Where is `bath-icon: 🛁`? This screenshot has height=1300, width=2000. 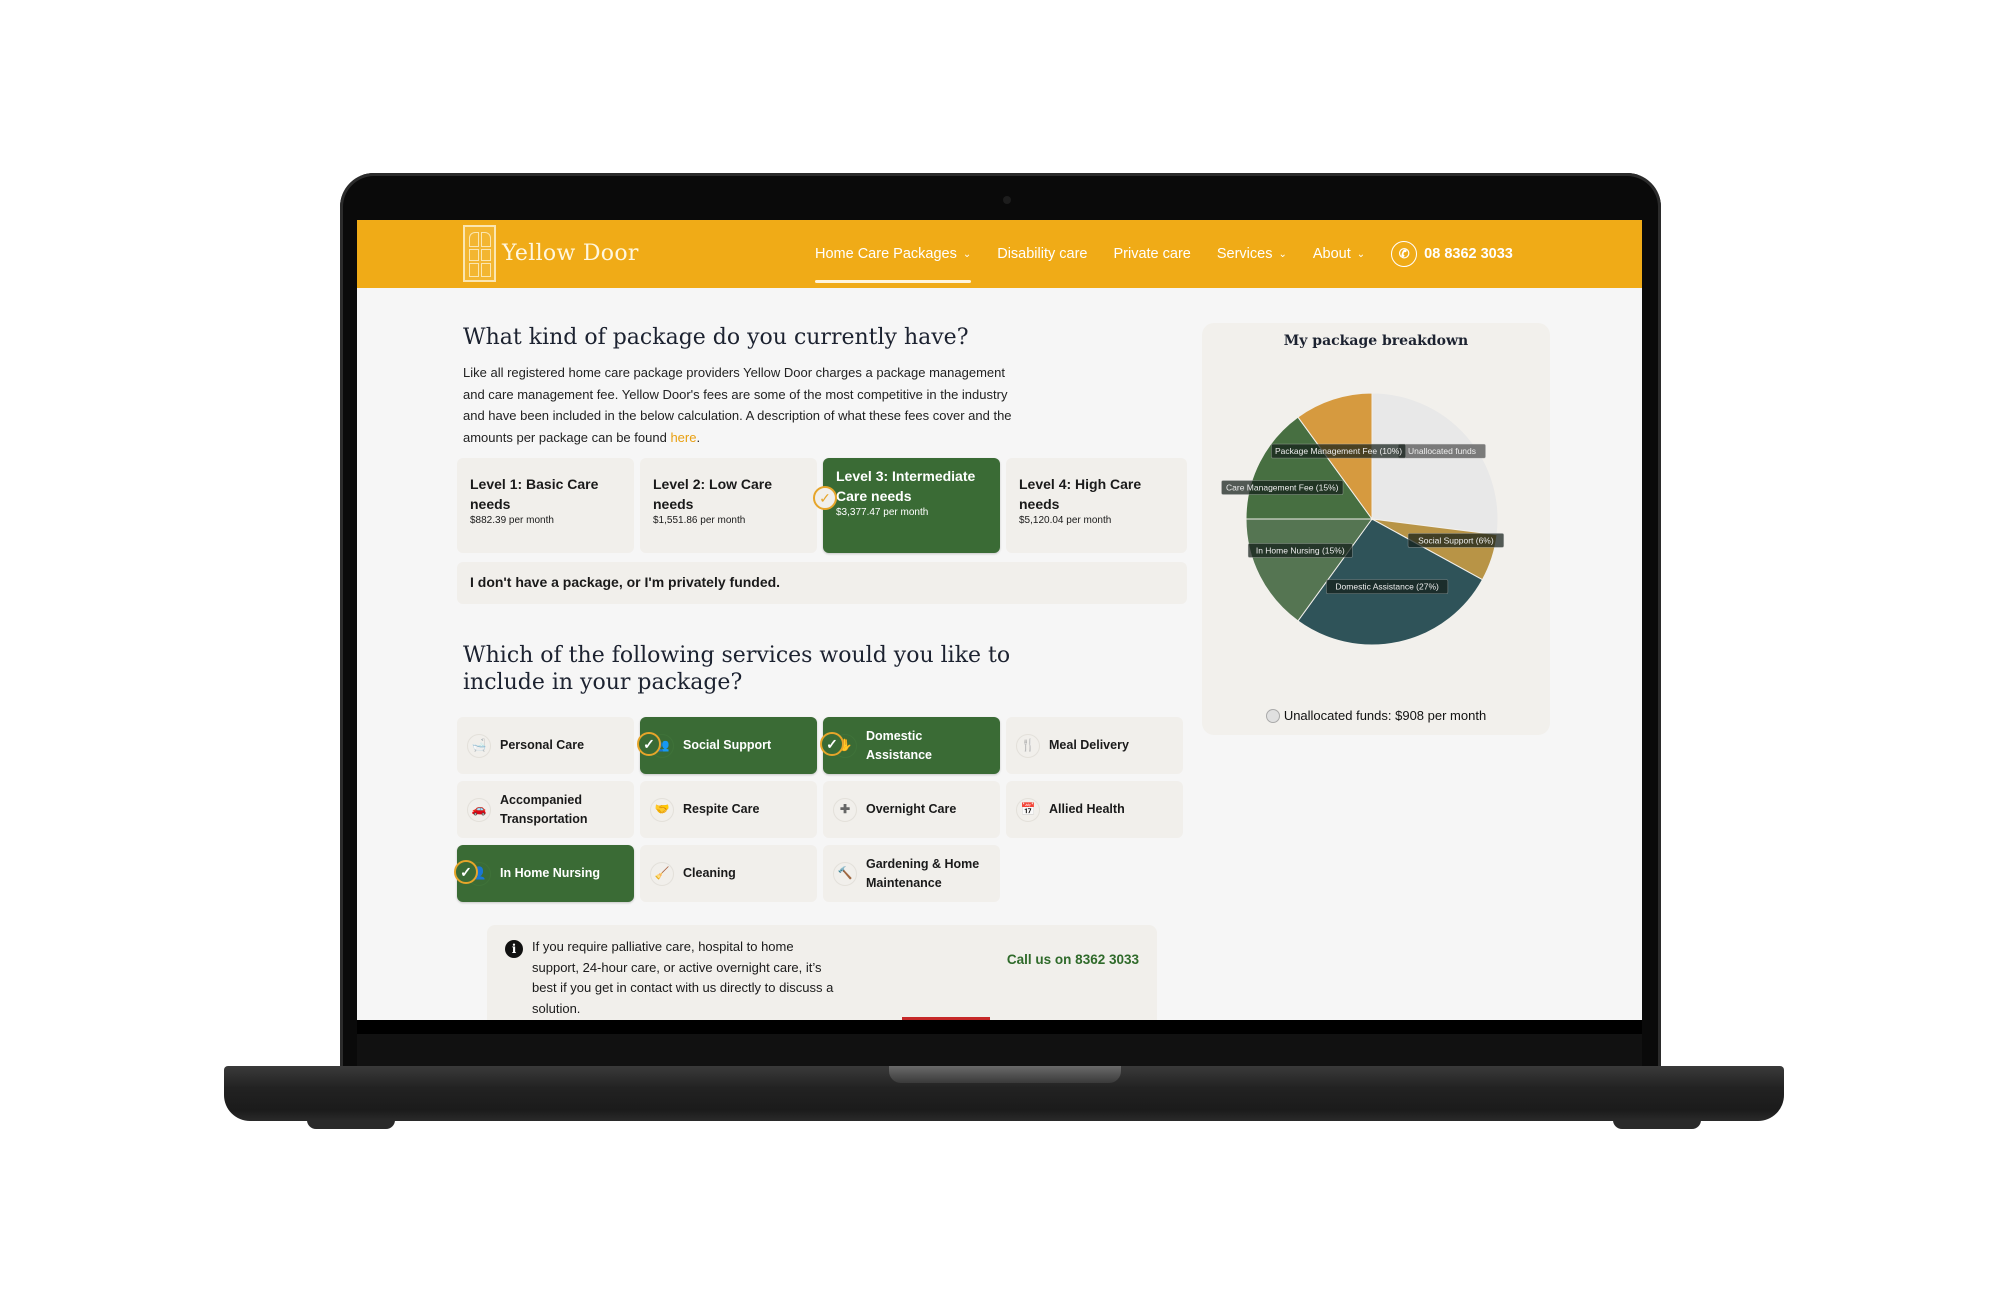
bath-icon: 🛁 is located at coordinates (479, 745).